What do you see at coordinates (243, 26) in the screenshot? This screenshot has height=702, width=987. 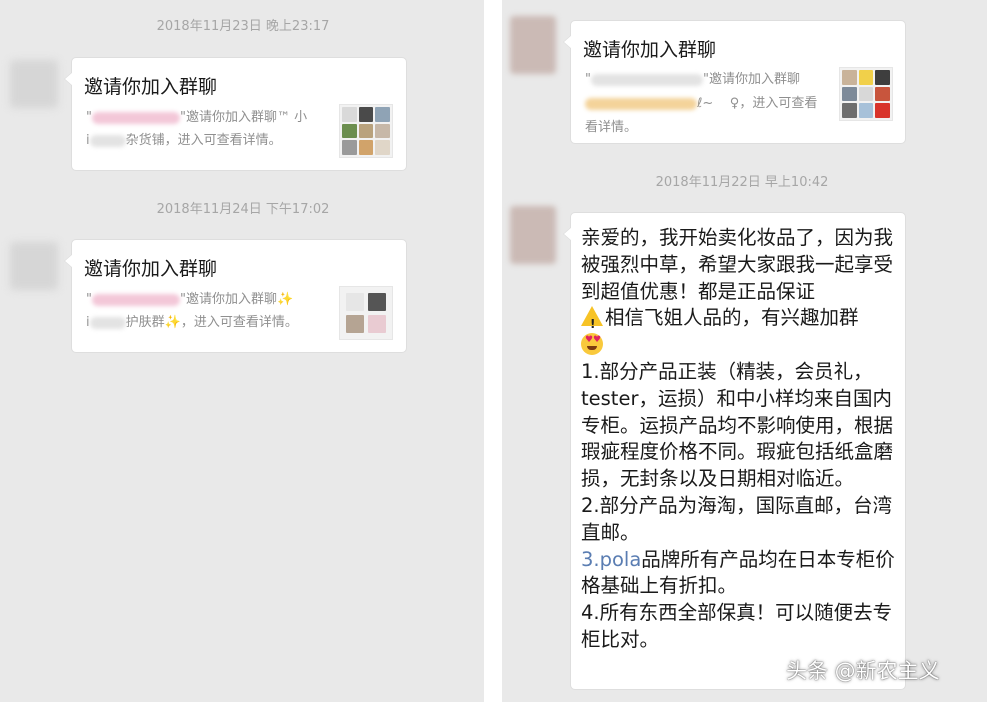 I see `chat-timestamp: 2018年11月23日 晚上23:17` at bounding box center [243, 26].